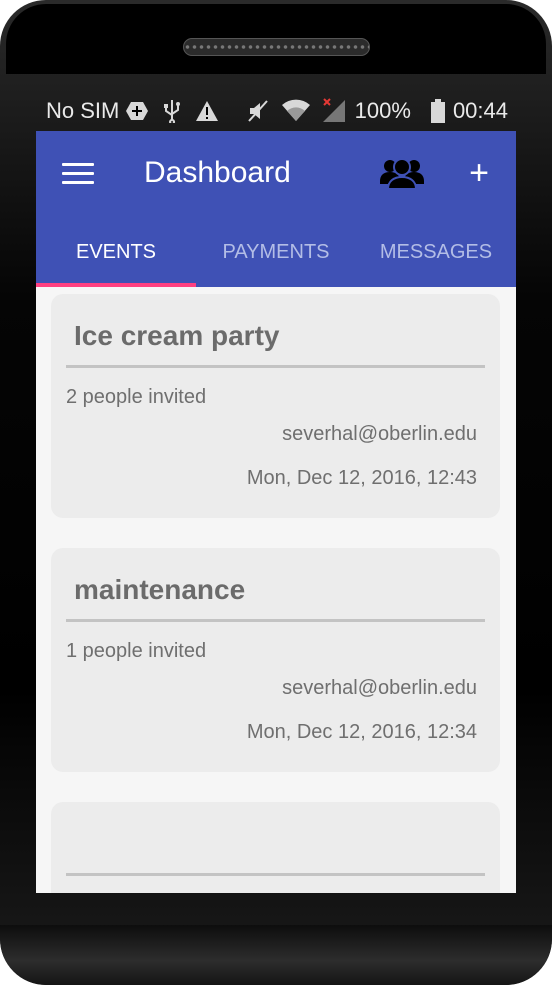  I want to click on tab-payments: PAYMENTS, so click(276, 257).